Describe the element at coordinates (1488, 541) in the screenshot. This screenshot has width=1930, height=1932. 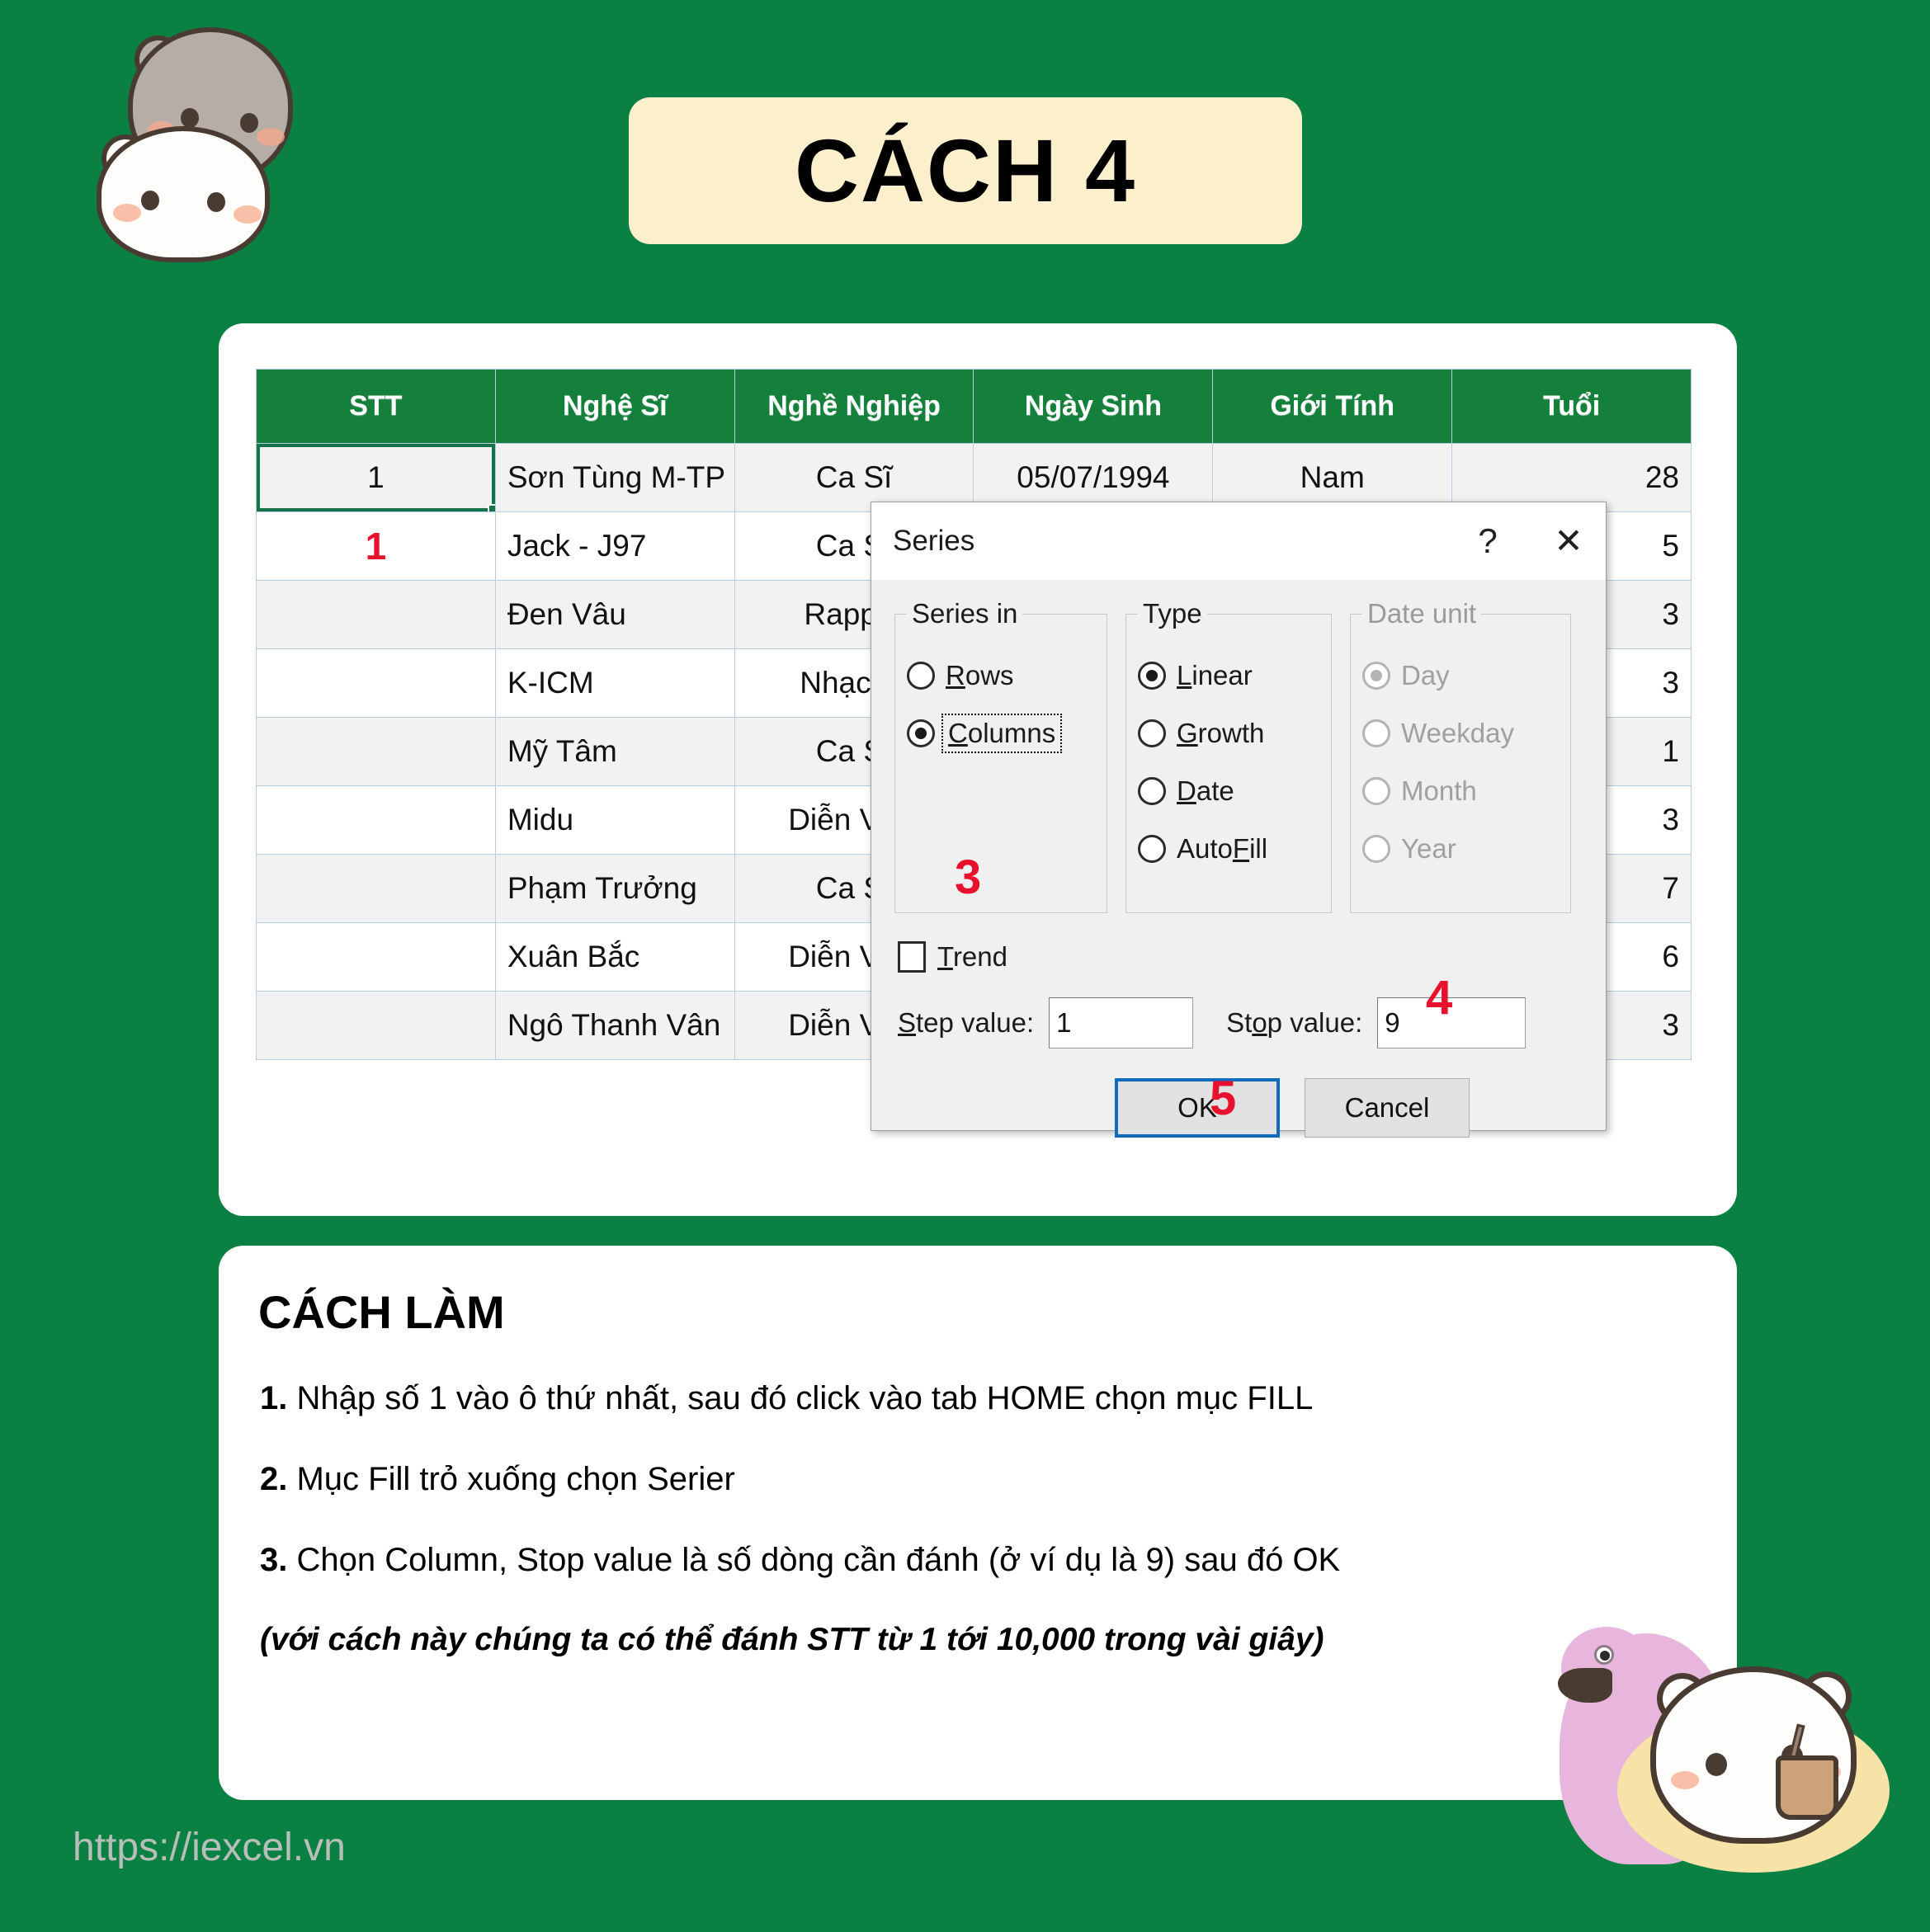
I see `help-icon: ?` at that location.